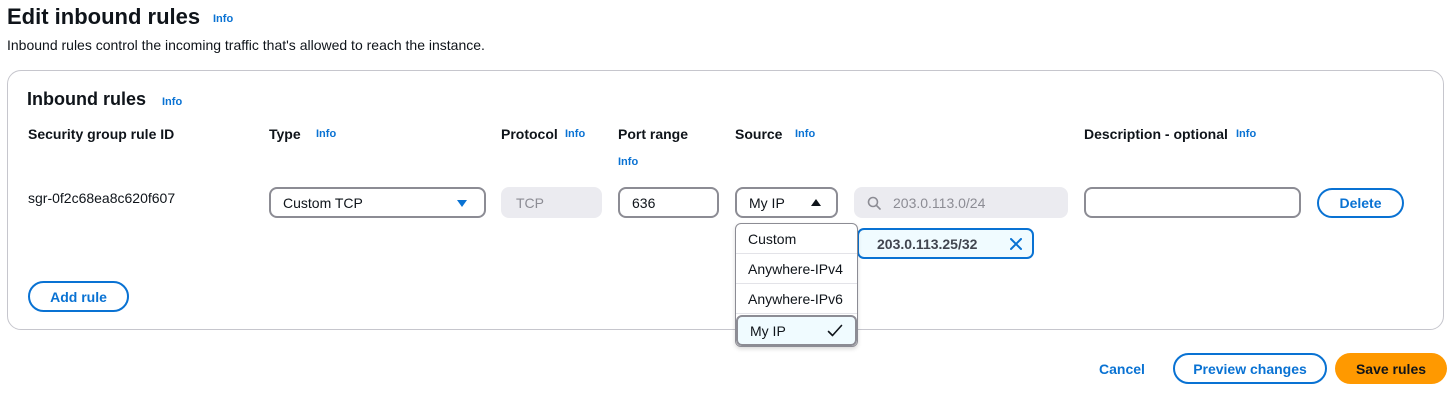  Describe the element at coordinates (285, 134) in the screenshot. I see `column-header-type: Type` at that location.